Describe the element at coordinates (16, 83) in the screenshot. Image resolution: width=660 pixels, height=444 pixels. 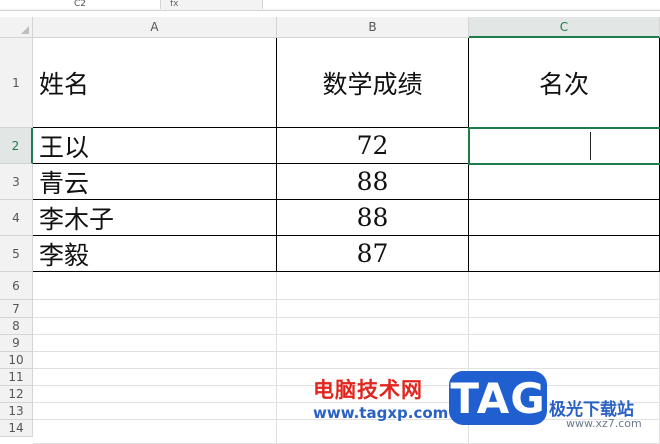
I see `row-header-1: 1` at that location.